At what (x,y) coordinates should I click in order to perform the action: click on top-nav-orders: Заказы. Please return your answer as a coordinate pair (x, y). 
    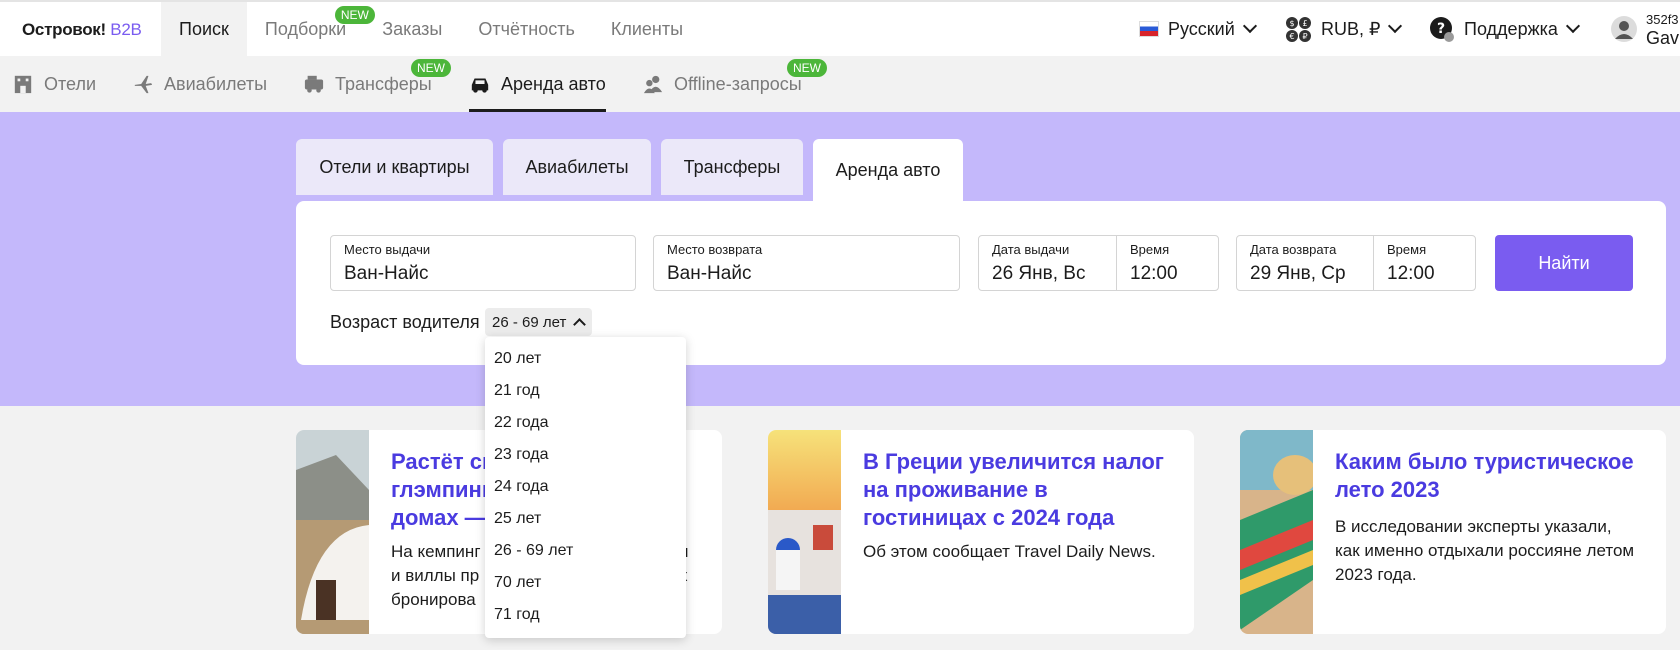
    Looking at the image, I should click on (412, 29).